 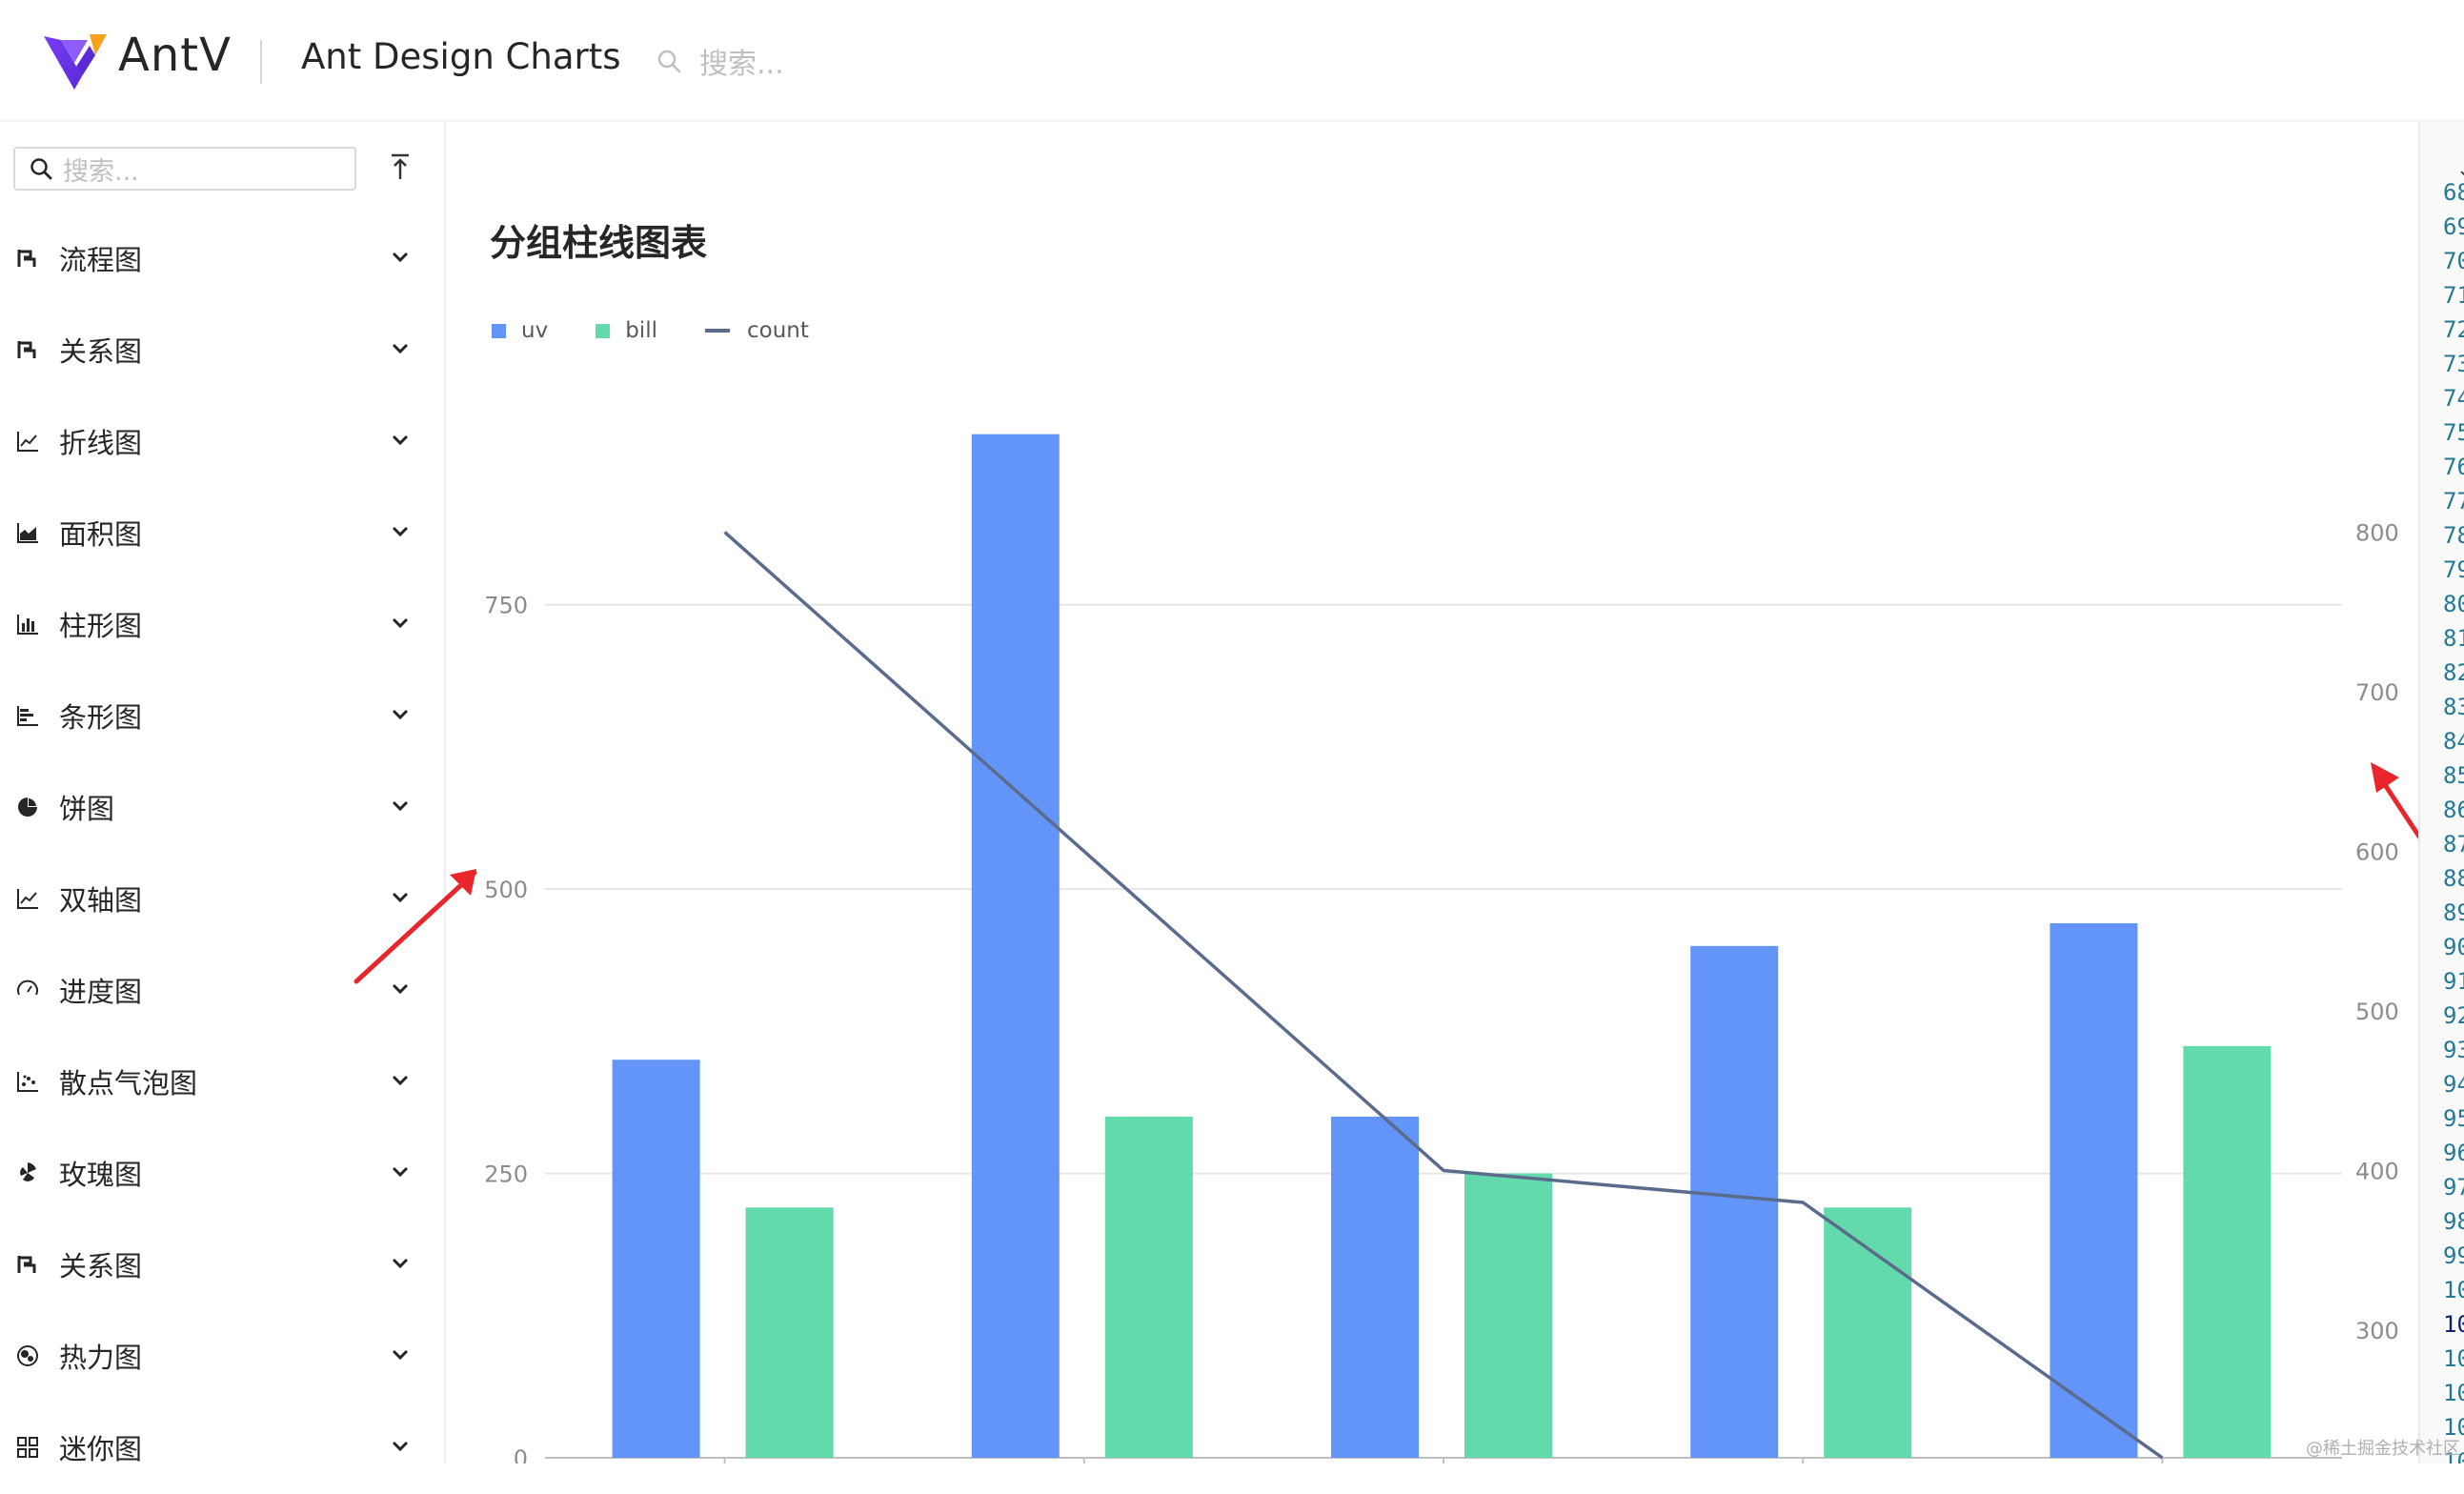 I want to click on line-number: 68, so click(x=2454, y=192).